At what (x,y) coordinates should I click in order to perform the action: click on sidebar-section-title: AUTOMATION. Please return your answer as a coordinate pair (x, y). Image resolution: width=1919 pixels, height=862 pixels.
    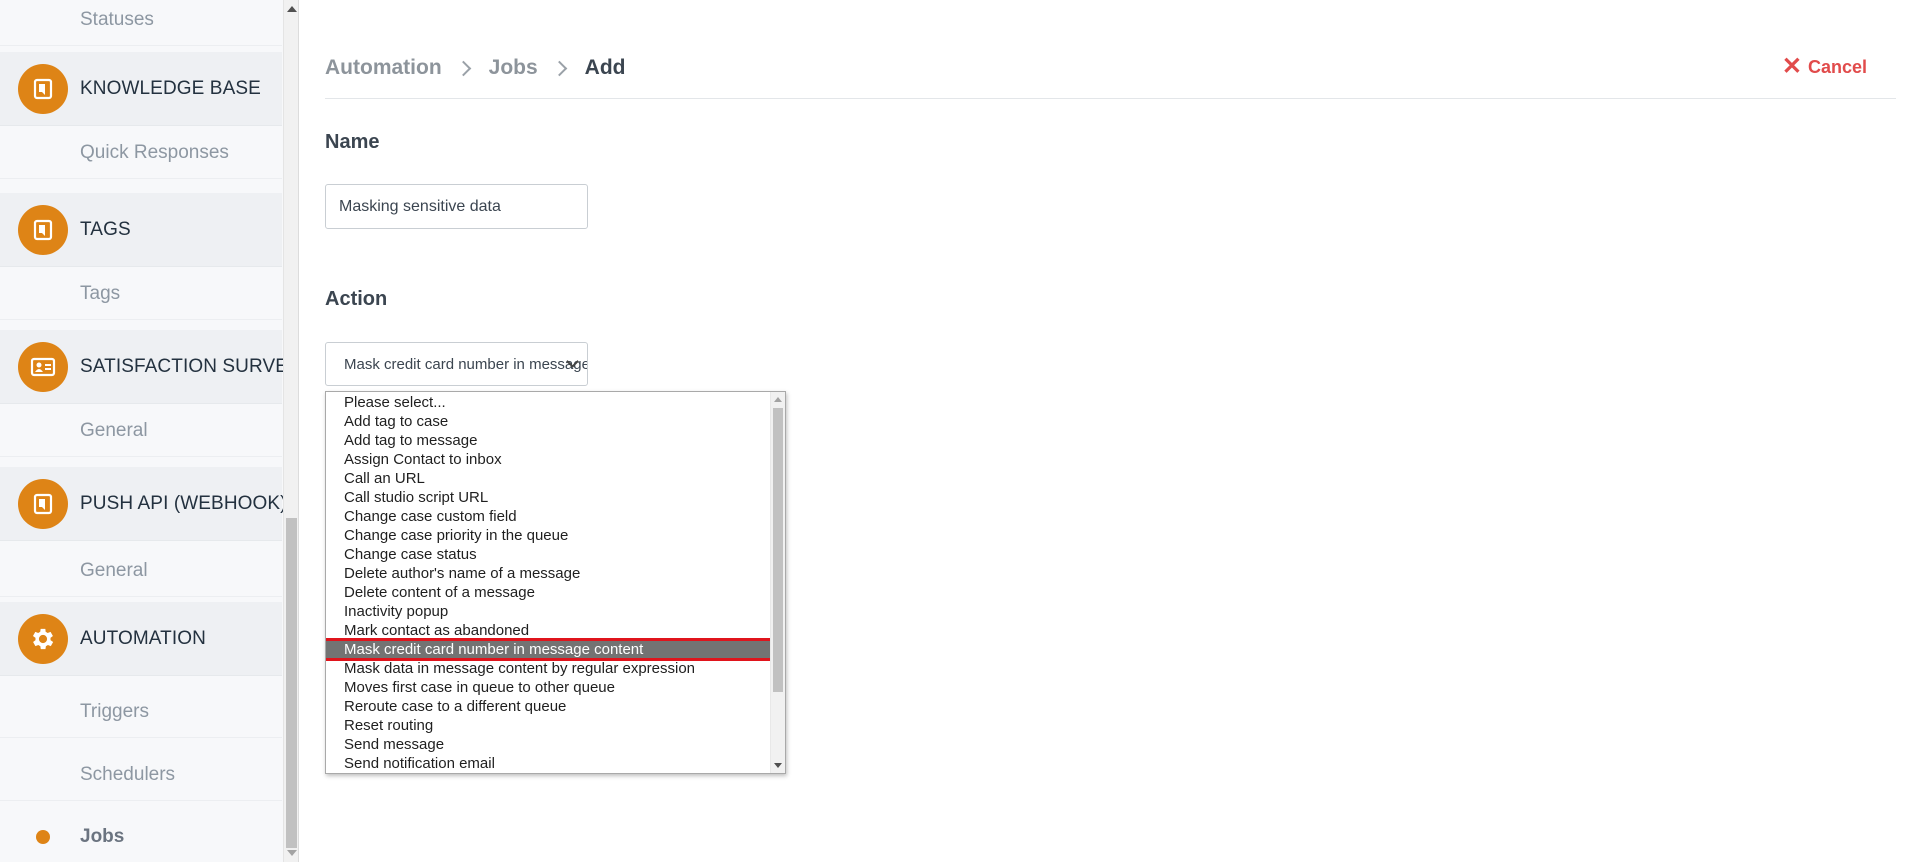
    Looking at the image, I should click on (143, 638).